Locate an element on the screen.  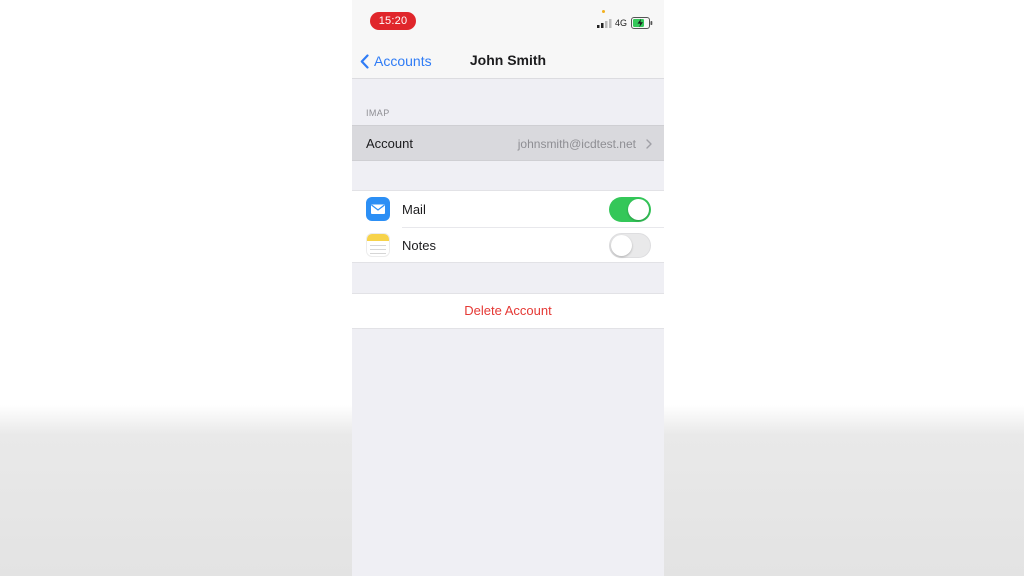
mail-toggle is located at coordinates (630, 209).